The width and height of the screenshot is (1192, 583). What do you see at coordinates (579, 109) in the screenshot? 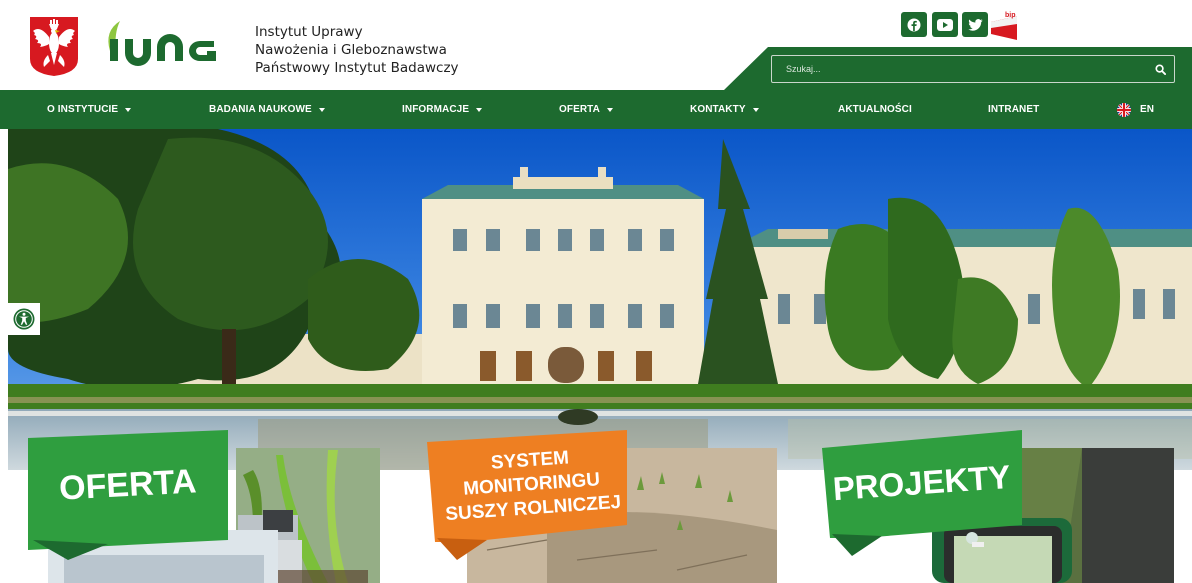
I see `nav-label: OFERTA` at bounding box center [579, 109].